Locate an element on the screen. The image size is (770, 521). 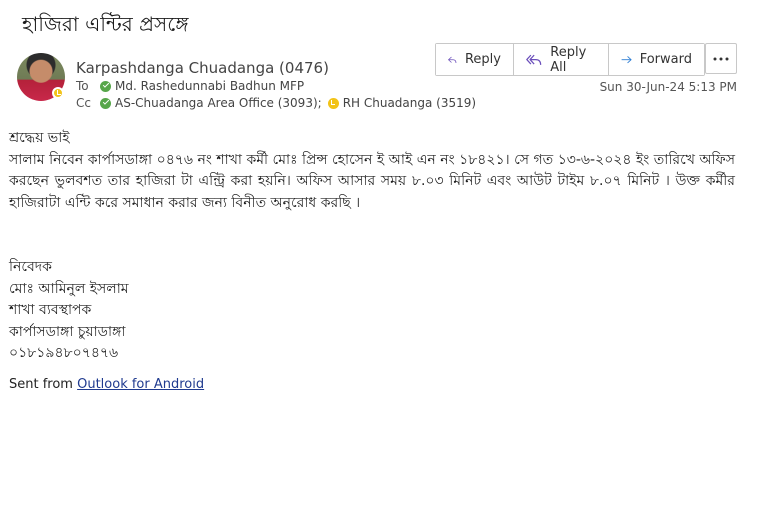
forward-label: Forward is located at coordinates (665, 59).